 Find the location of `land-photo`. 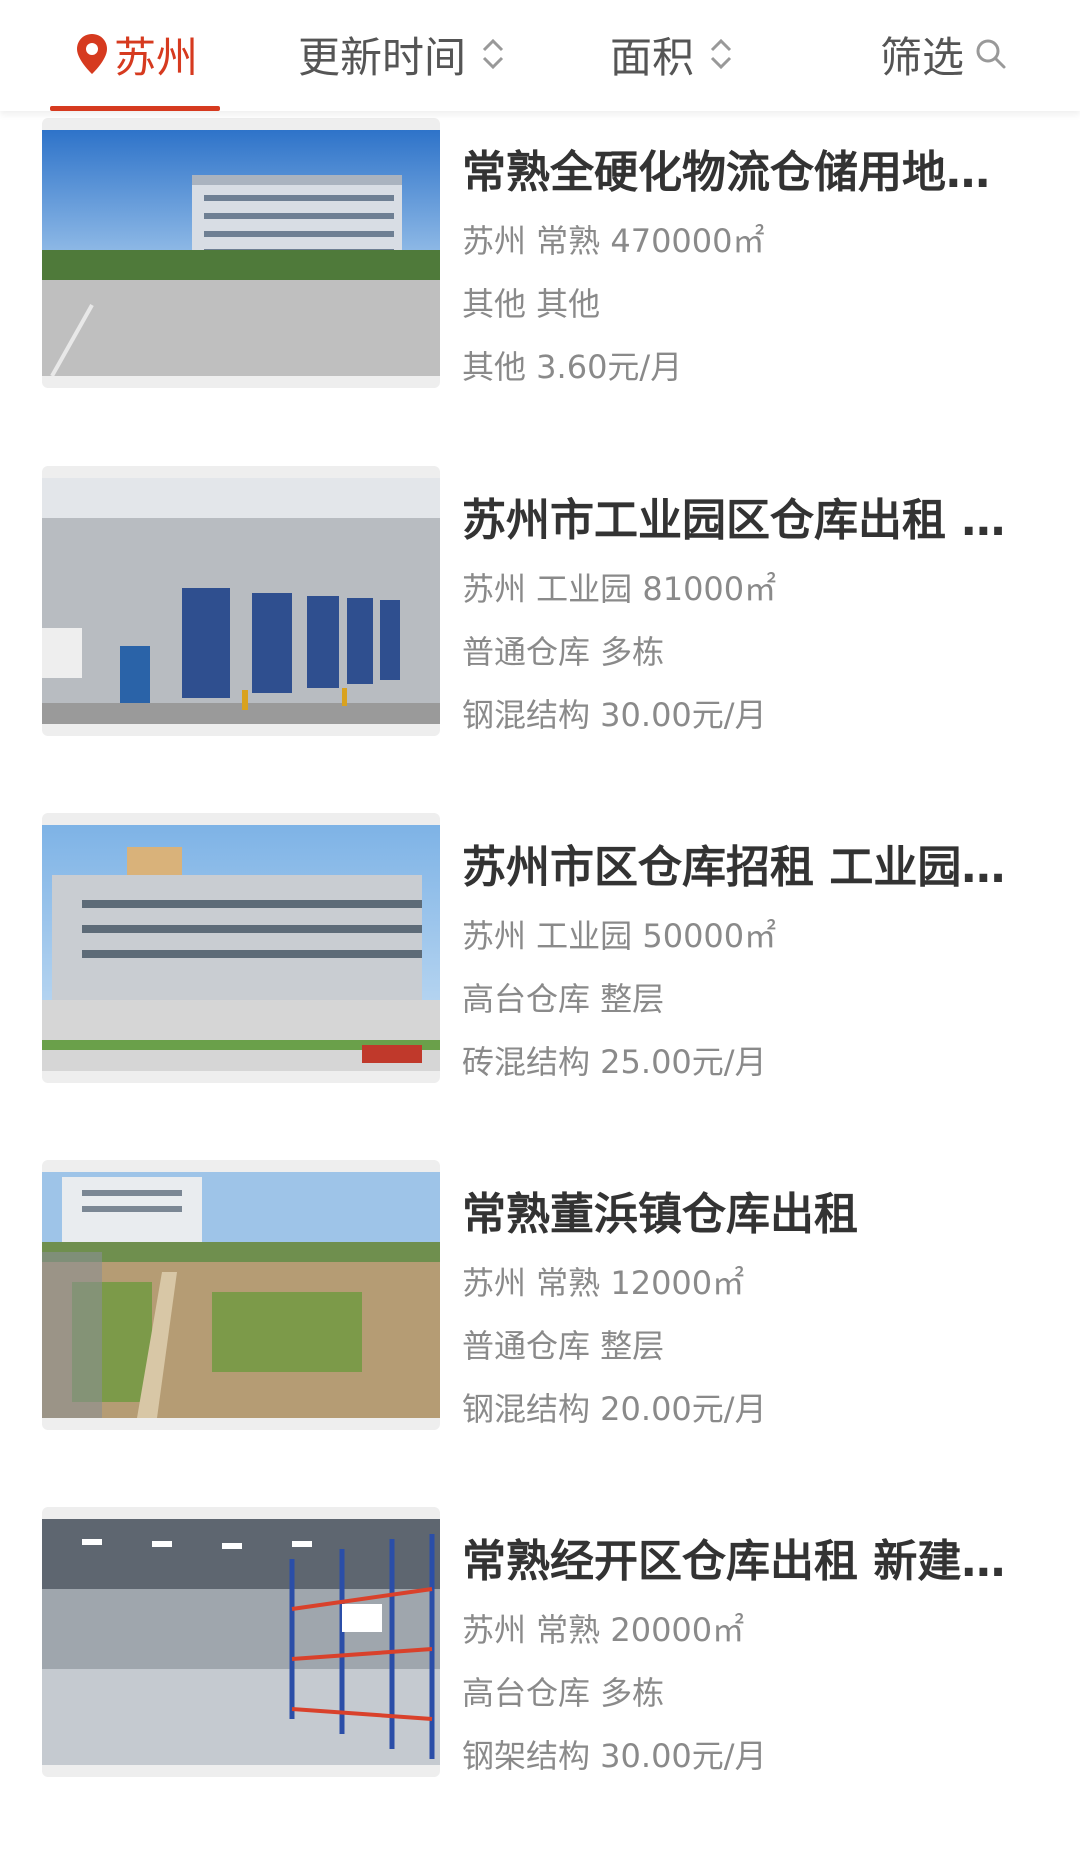

land-photo is located at coordinates (241, 1295).